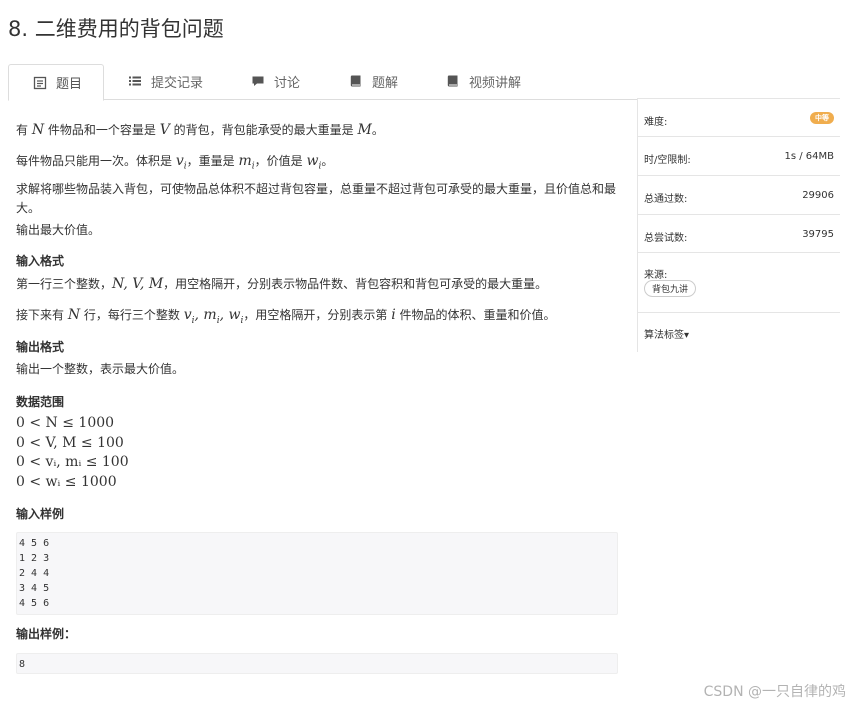  Describe the element at coordinates (69, 84) in the screenshot. I see `tab-label: 题目` at that location.